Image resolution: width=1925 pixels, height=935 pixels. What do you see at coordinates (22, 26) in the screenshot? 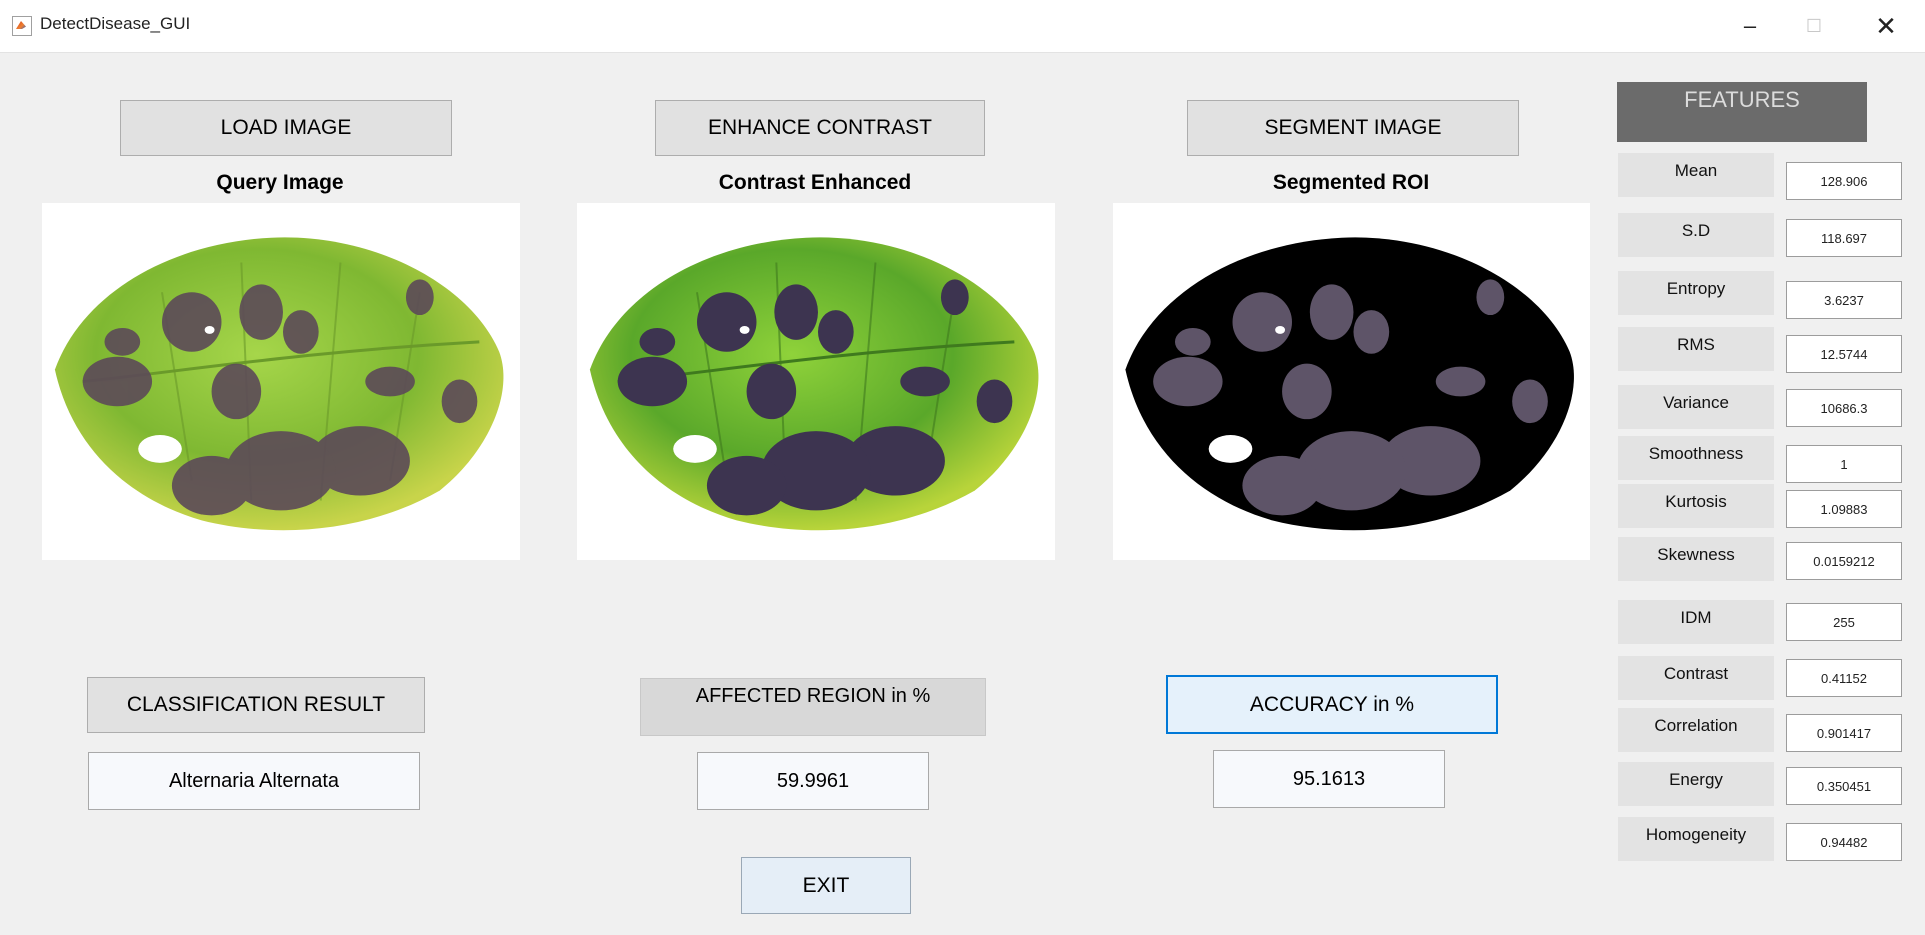
I see `matlab-app-icon` at bounding box center [22, 26].